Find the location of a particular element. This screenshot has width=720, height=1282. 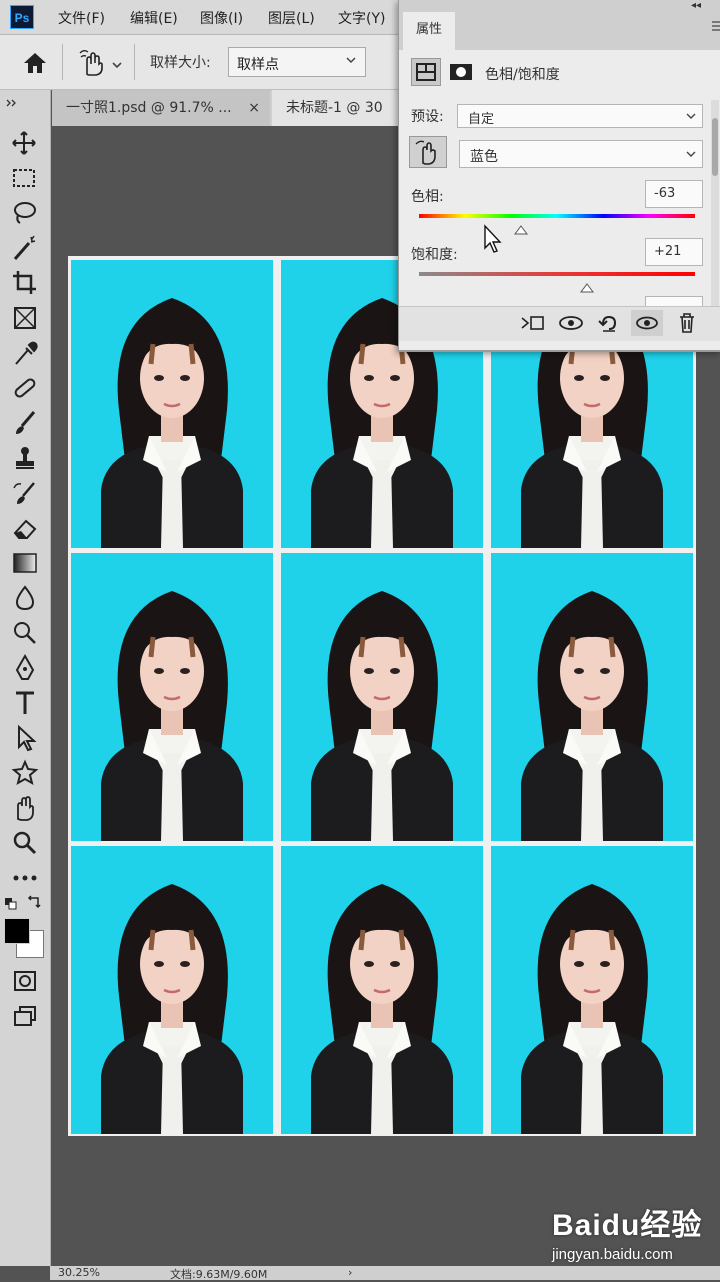

preset-value: 自定 is located at coordinates (481, 119).